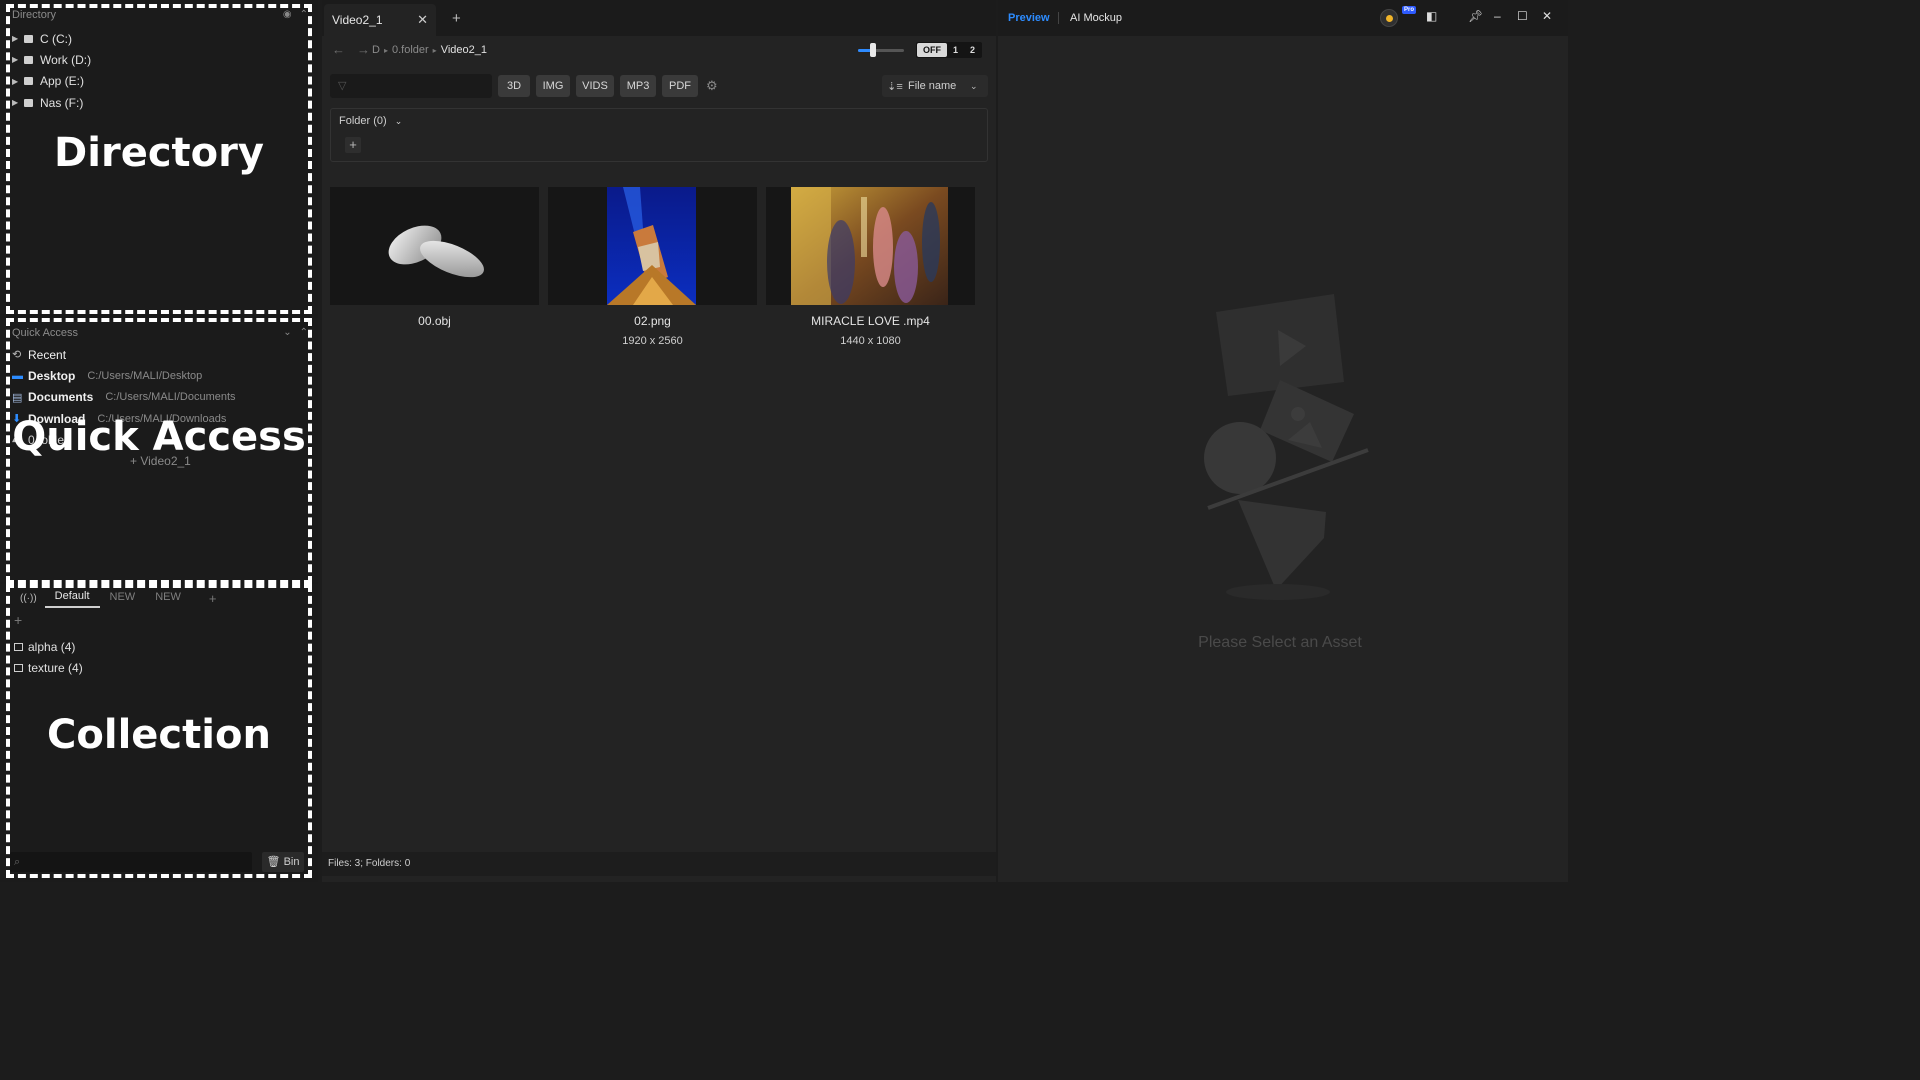  What do you see at coordinates (712, 86) in the screenshot?
I see `gear-icon: ⚙` at bounding box center [712, 86].